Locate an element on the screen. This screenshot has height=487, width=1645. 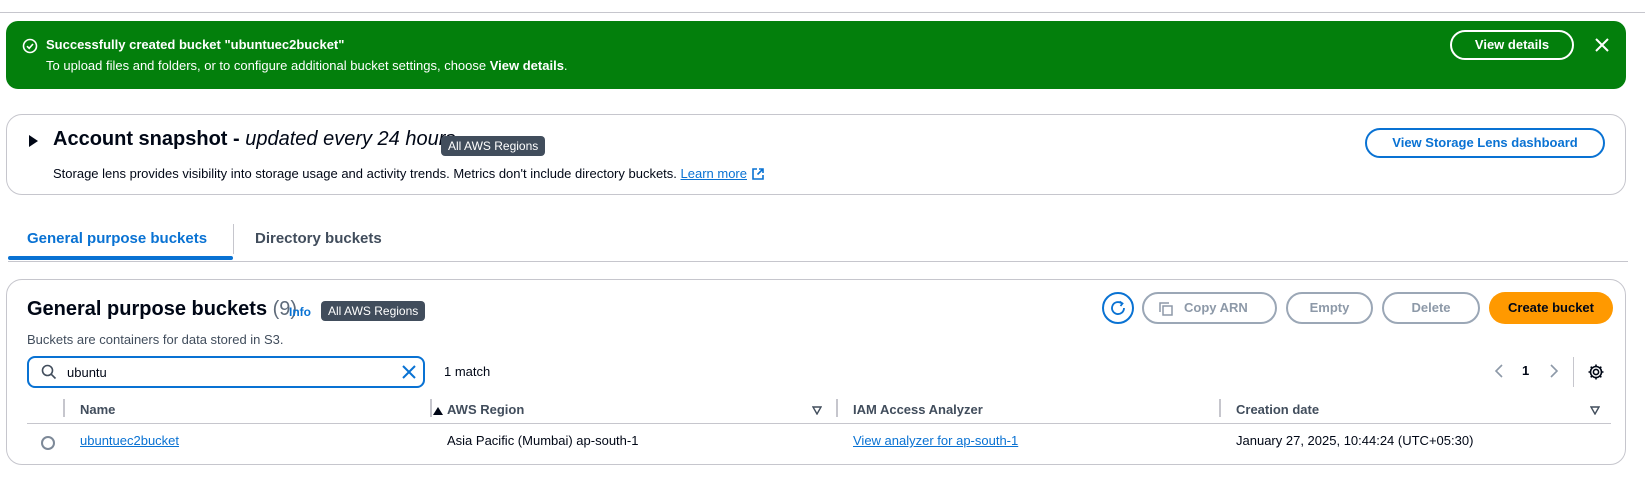
column-header-region: AWS Region is located at coordinates (485, 409).